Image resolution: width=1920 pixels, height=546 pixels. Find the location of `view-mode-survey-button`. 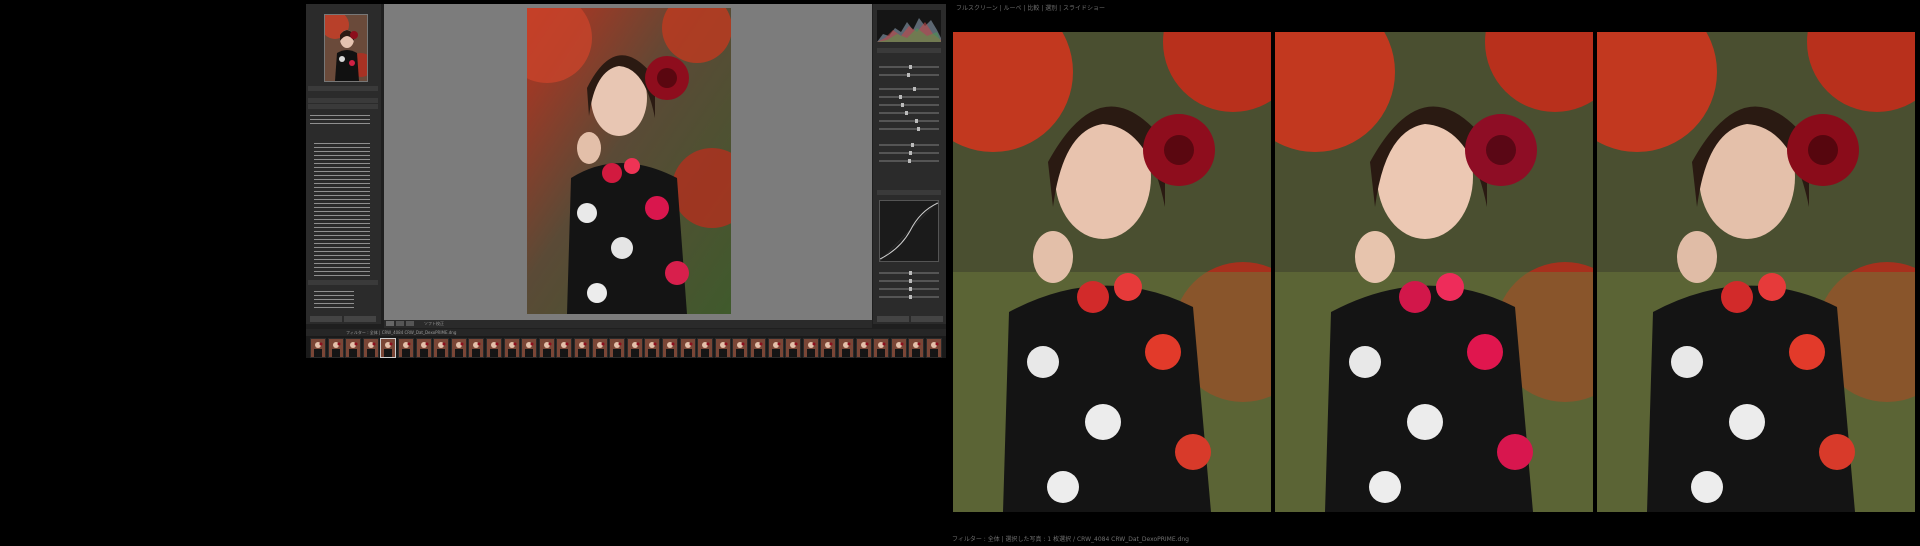

view-mode-survey-button is located at coordinates (410, 323).